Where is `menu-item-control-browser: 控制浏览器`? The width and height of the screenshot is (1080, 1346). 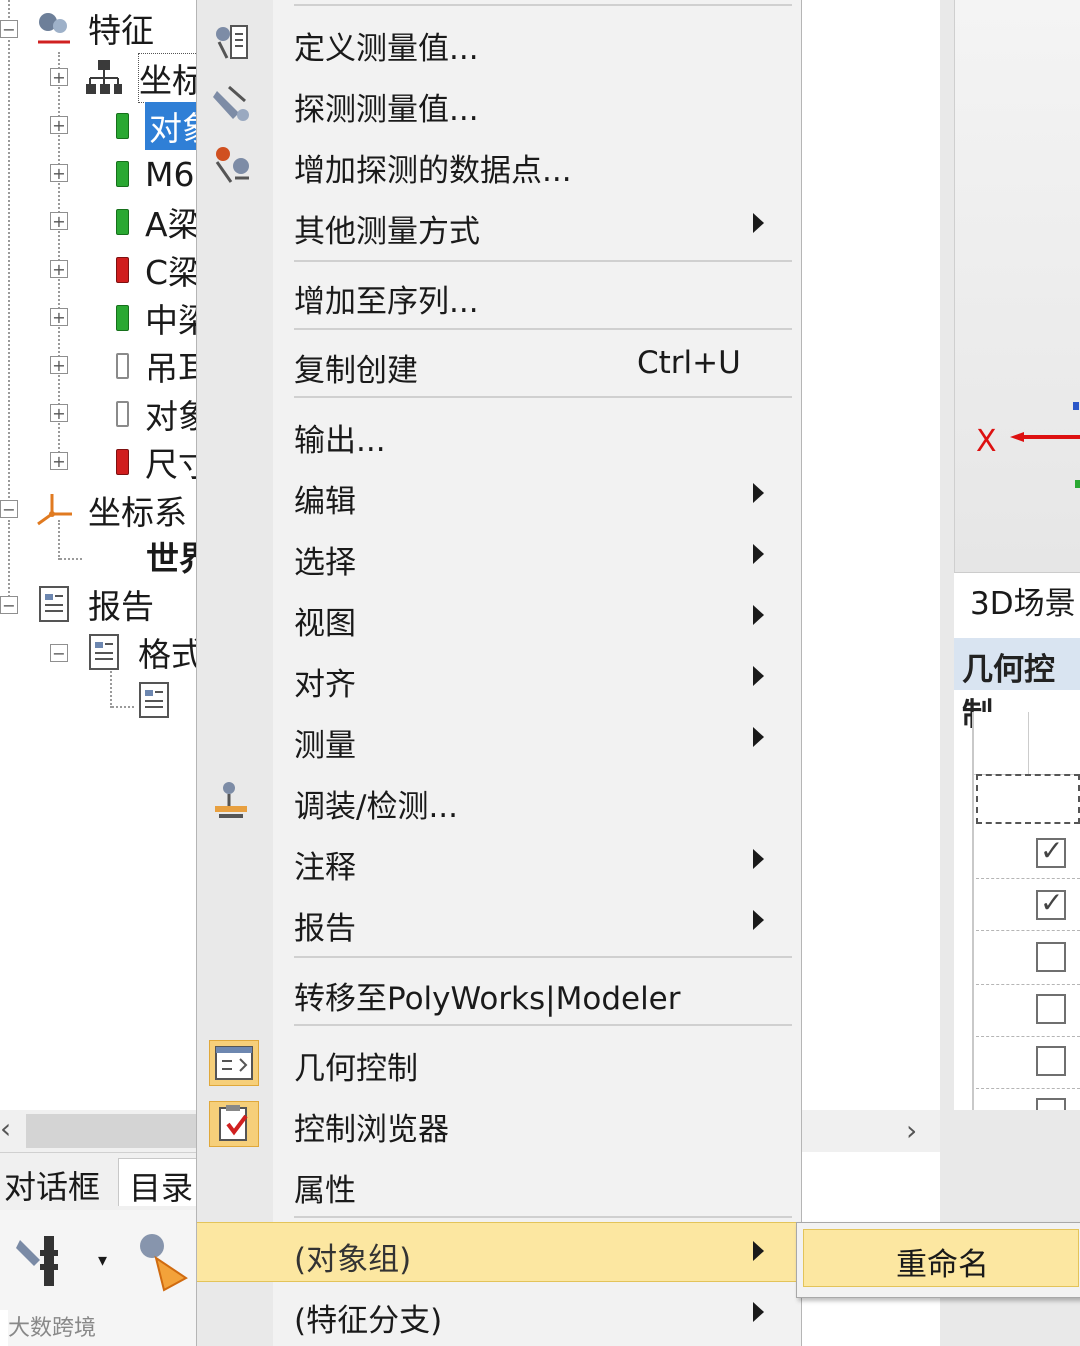 menu-item-control-browser: 控制浏览器 is located at coordinates (499, 1123).